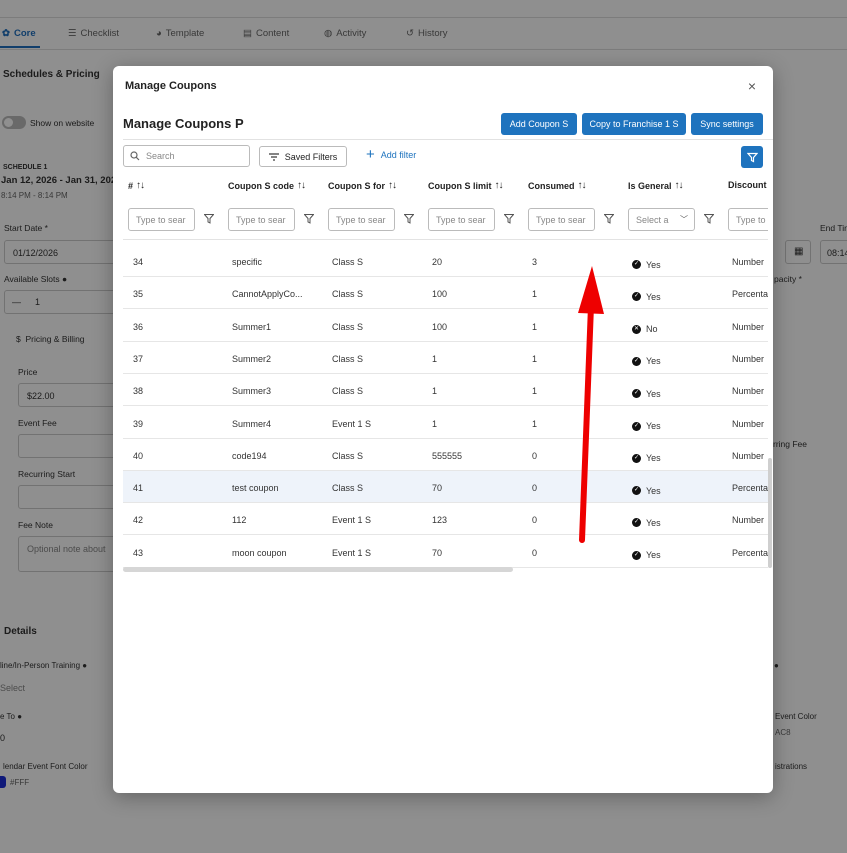  What do you see at coordinates (138, 423) in the screenshot?
I see `cell-id: 39` at bounding box center [138, 423].